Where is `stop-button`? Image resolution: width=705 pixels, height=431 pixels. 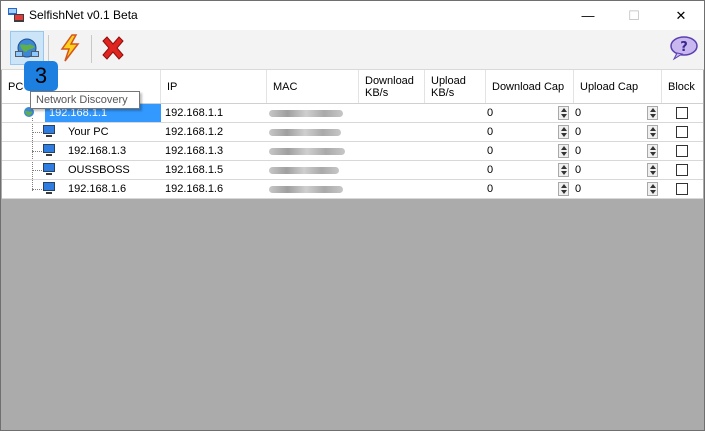 stop-button is located at coordinates (113, 48).